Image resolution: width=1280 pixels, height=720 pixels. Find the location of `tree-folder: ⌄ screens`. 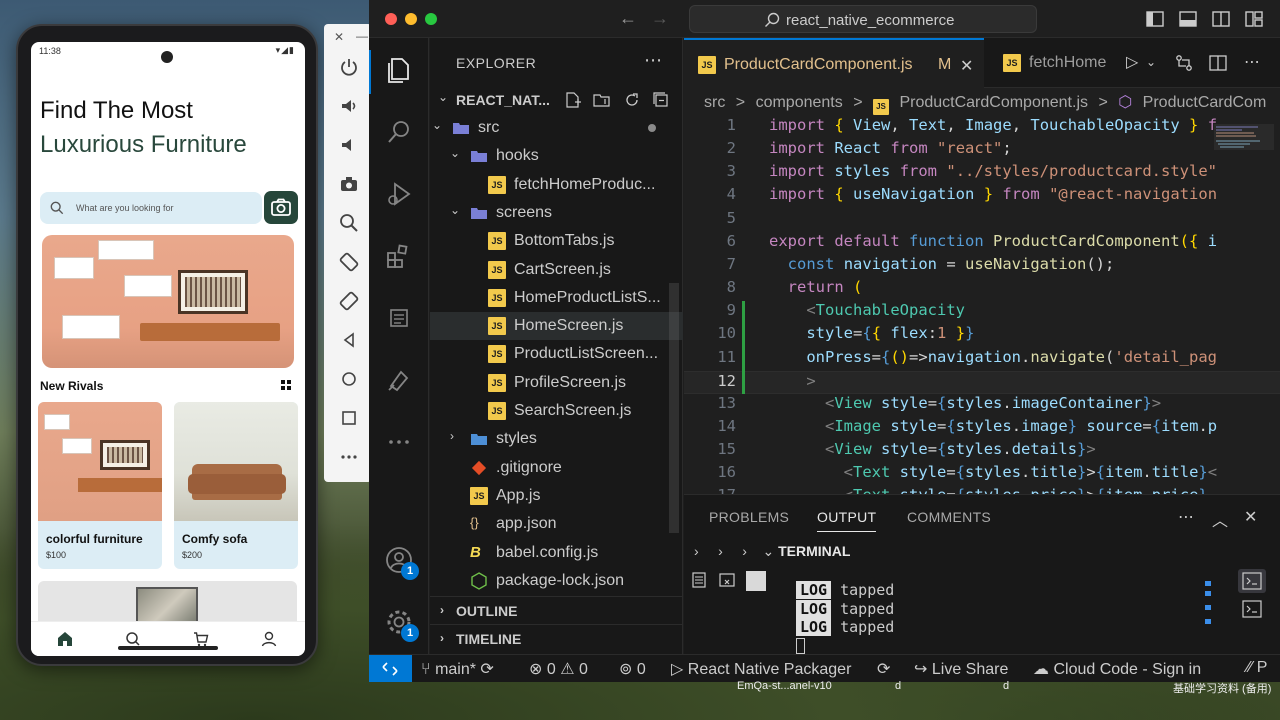

tree-folder: ⌄ screens is located at coordinates (556, 213).